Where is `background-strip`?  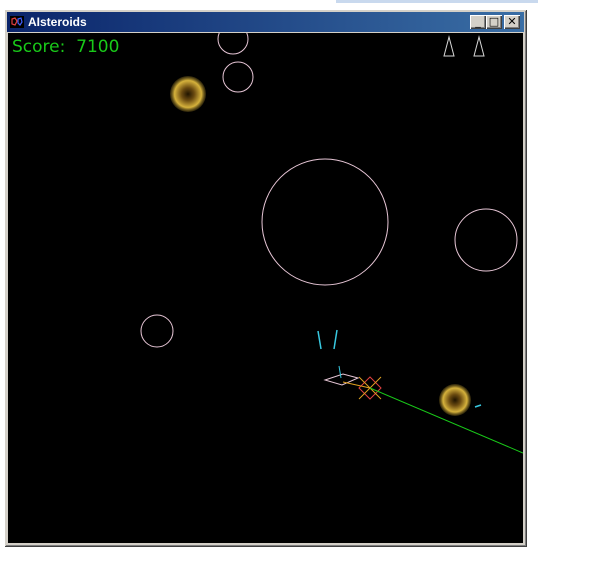
background-strip is located at coordinates (437, 1).